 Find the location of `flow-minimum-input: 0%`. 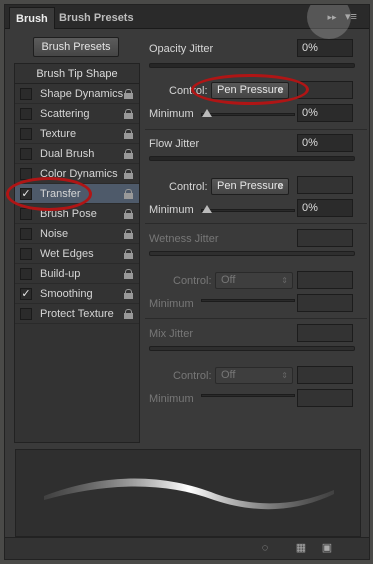

flow-minimum-input: 0% is located at coordinates (325, 208).